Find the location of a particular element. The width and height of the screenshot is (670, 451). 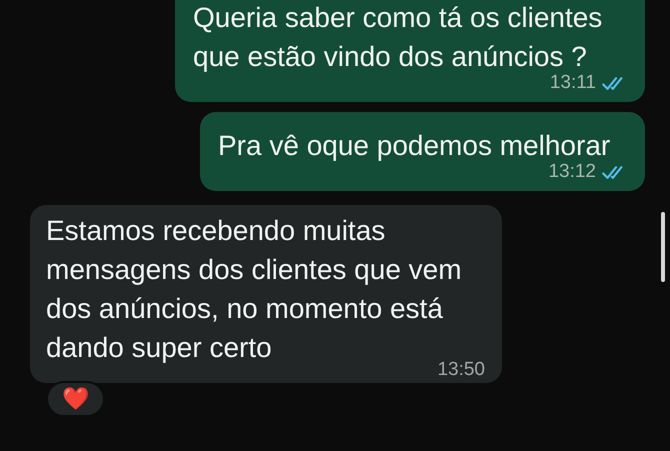

message-text: Pra vê oque podemos melhorar is located at coordinates (415, 146).